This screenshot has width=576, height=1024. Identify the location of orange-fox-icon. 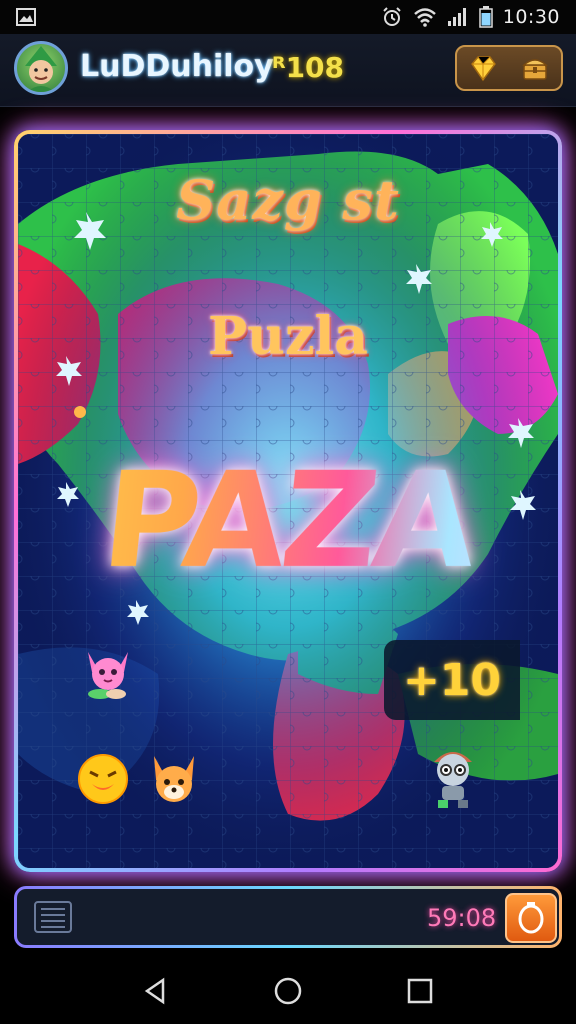
(174, 779).